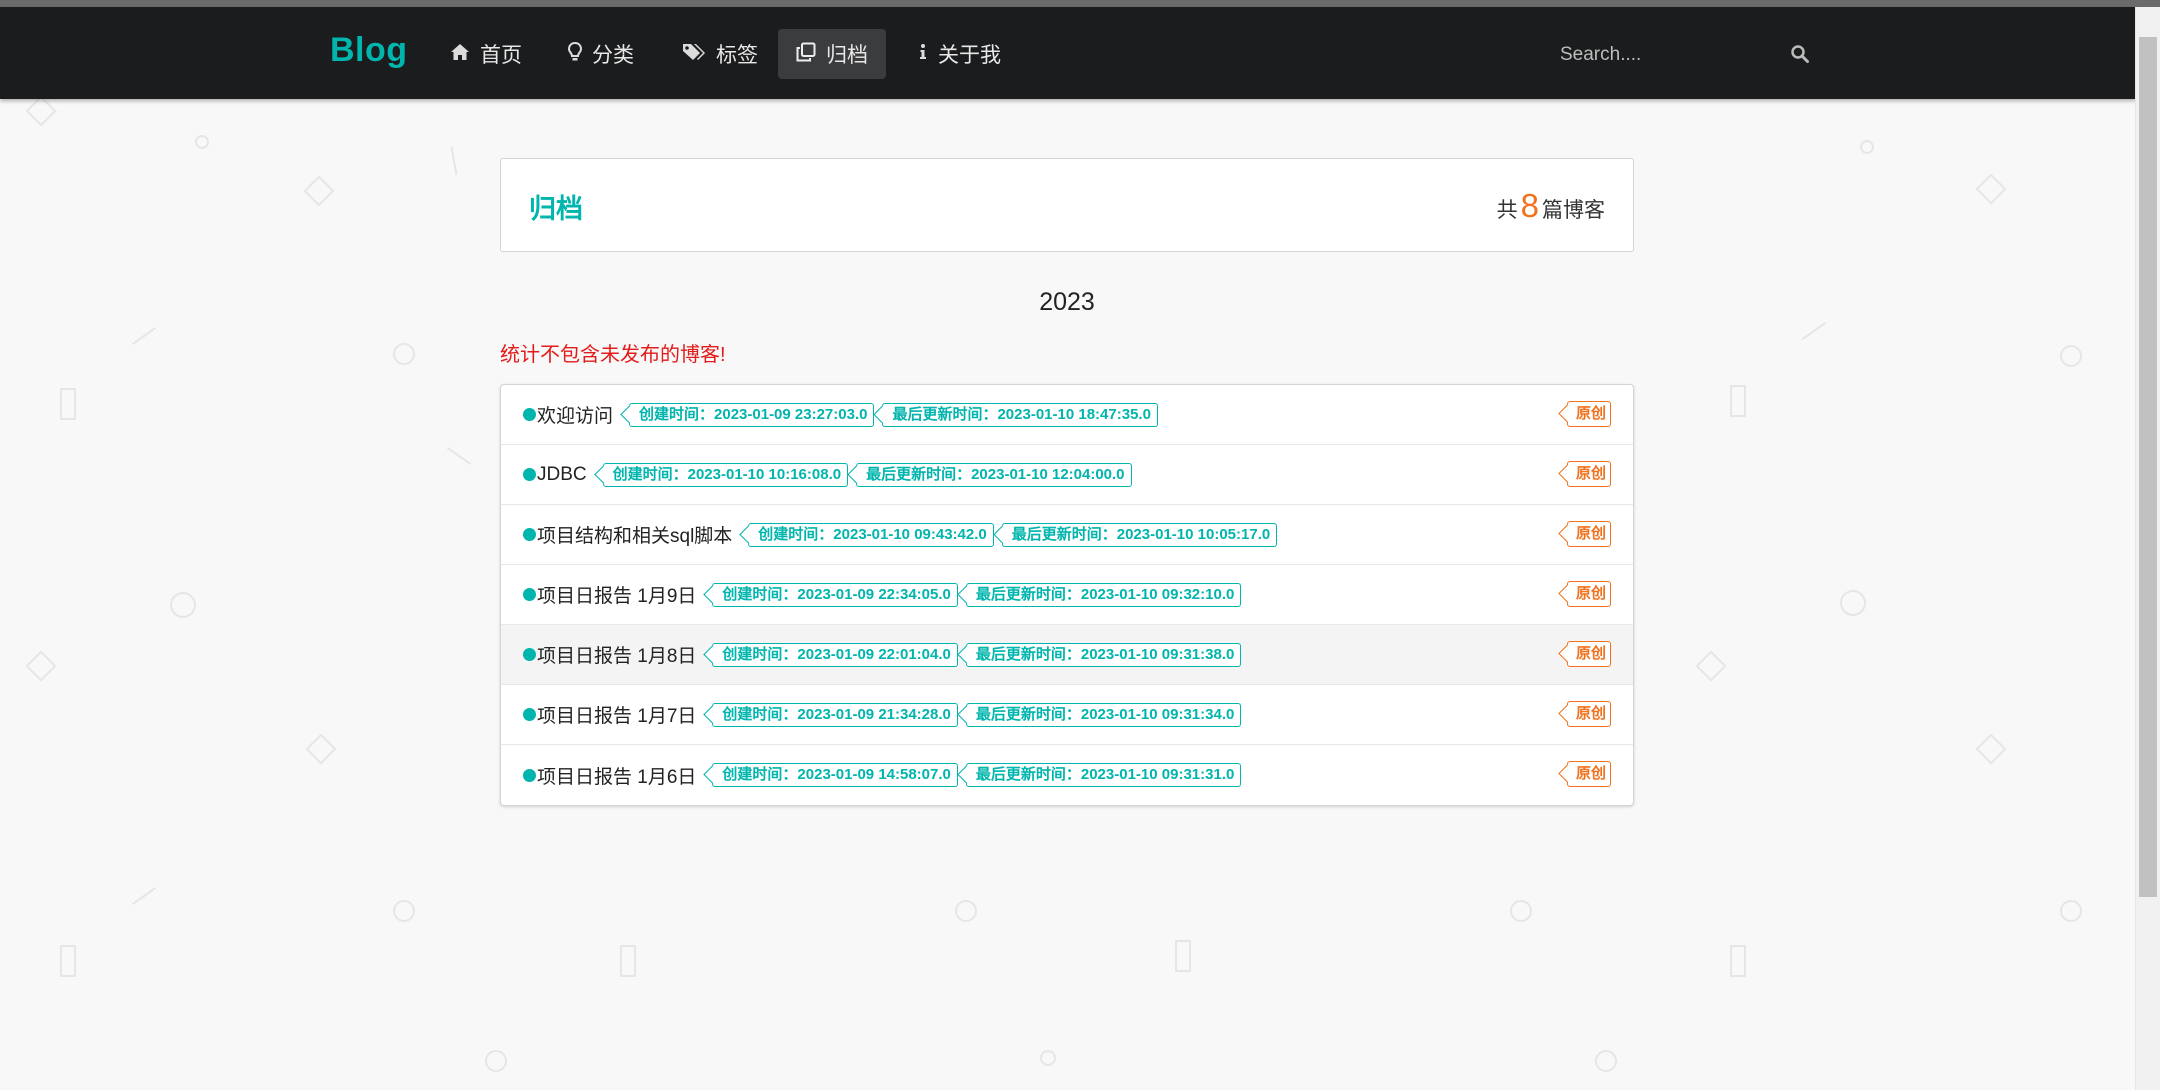 This screenshot has width=2160, height=1090. I want to click on updated-time-tag: 最后更新时间：2023-01-10 09:31:34.0, so click(1103, 714).